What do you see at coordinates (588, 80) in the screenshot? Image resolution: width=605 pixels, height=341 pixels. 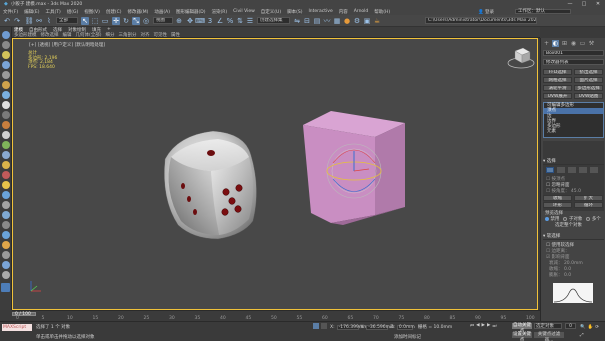 I see `patch-select-button: 面片选择` at bounding box center [588, 80].